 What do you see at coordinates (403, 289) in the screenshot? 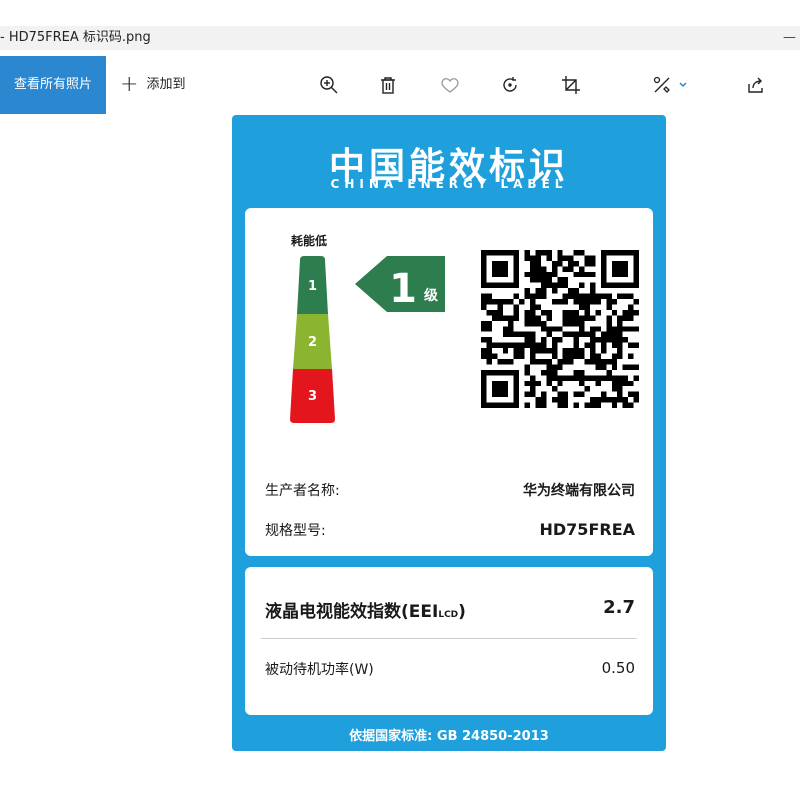
I see `current-grade-number: 1` at bounding box center [403, 289].